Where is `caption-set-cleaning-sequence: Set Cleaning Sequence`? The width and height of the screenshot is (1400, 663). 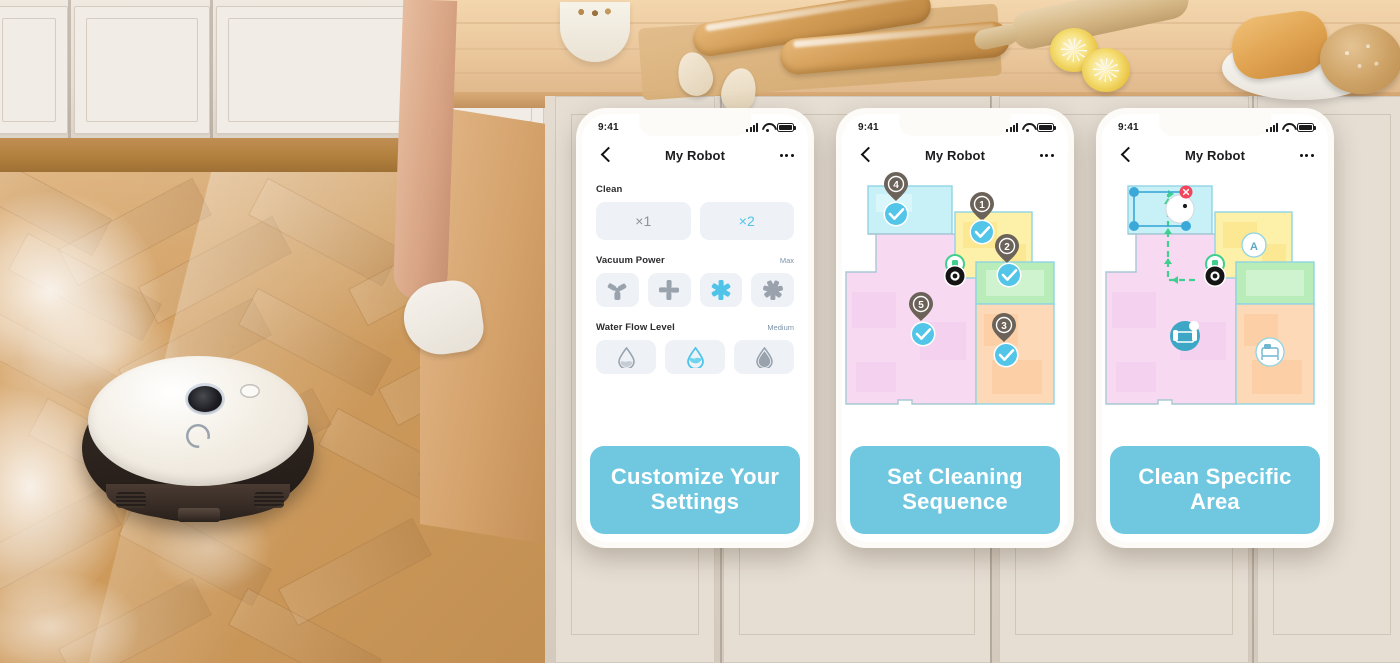 caption-set-cleaning-sequence: Set Cleaning Sequence is located at coordinates (955, 490).